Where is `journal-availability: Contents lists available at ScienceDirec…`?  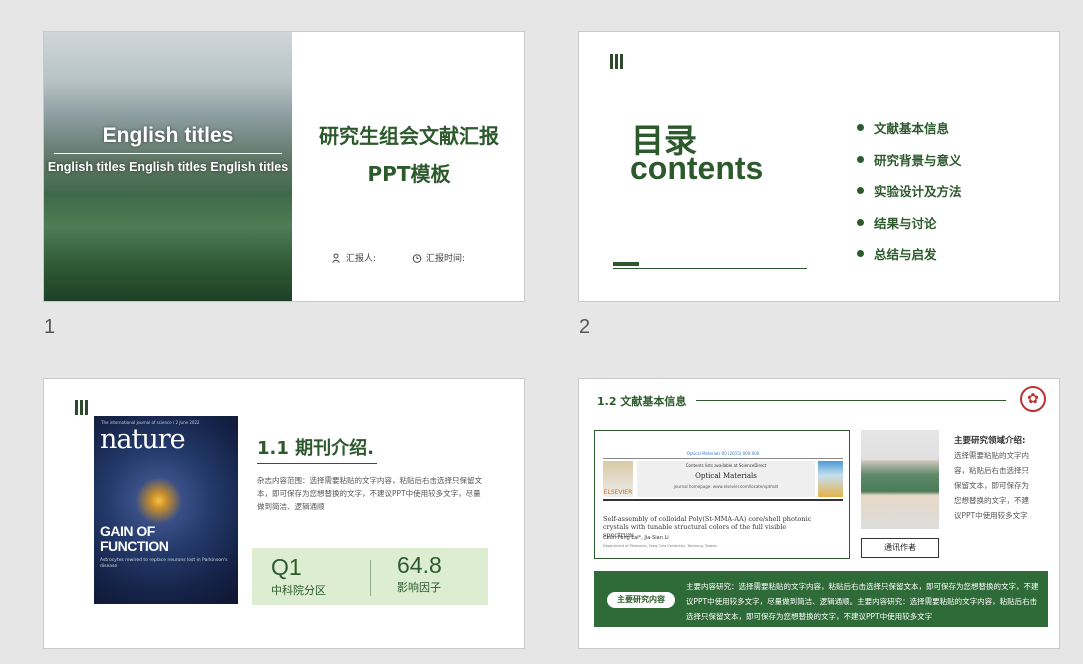 journal-availability: Contents lists available at ScienceDirec… is located at coordinates (726, 465).